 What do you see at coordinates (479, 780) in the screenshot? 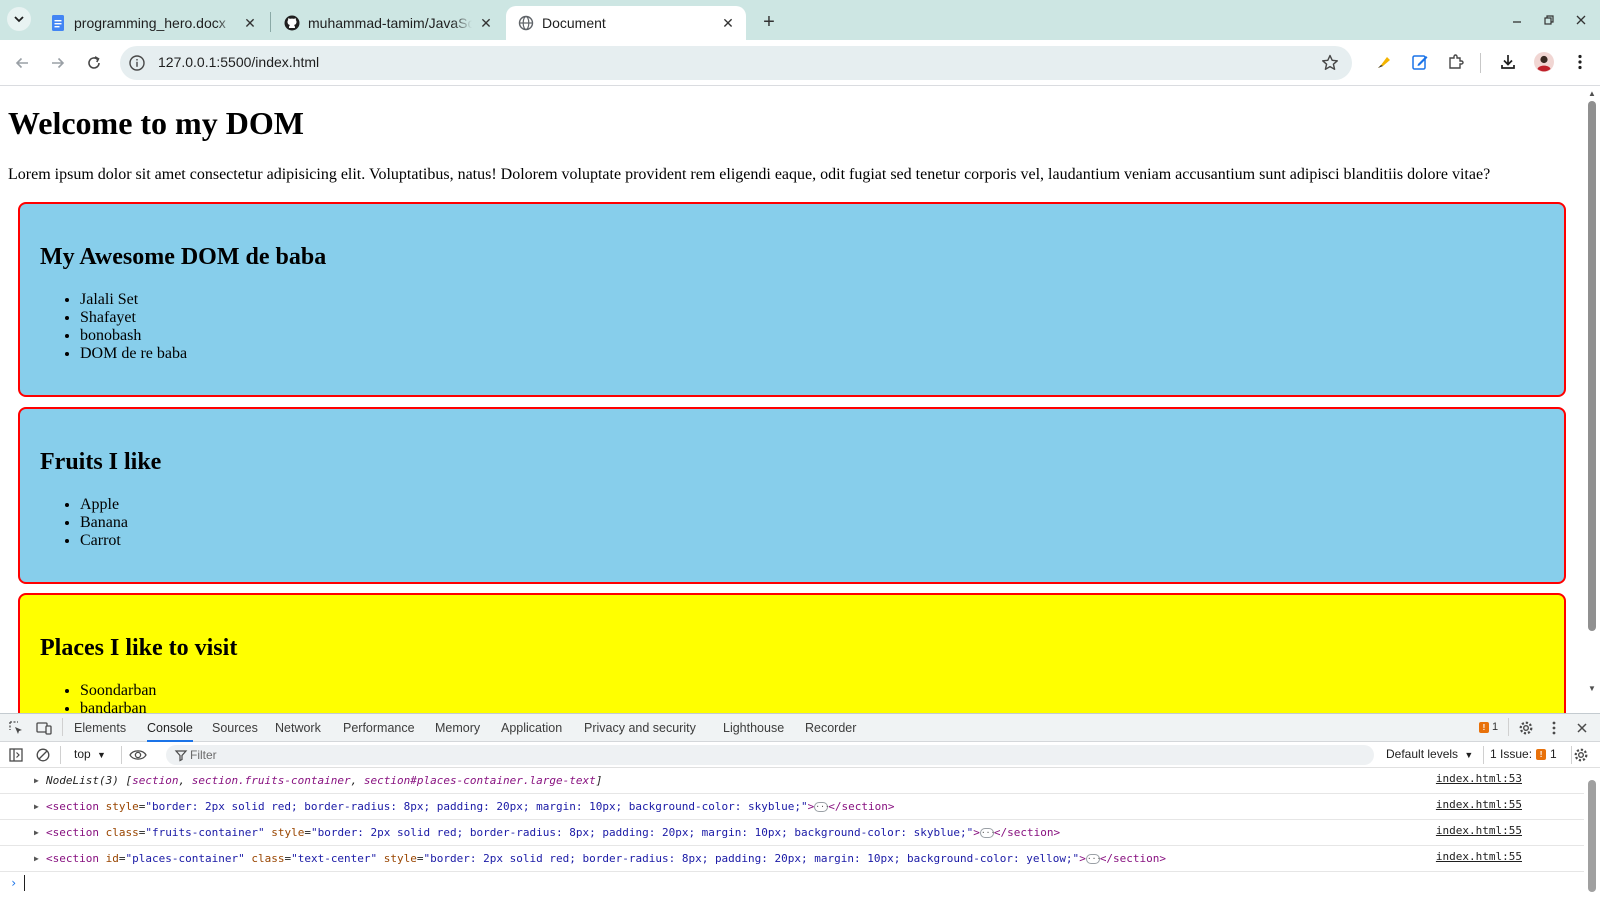
I see `nodelist-item: section#places-container.large-text` at bounding box center [479, 780].